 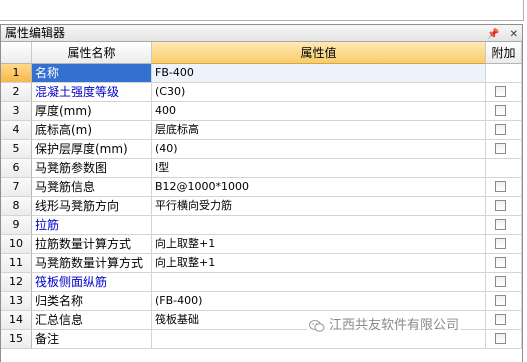 What do you see at coordinates (319, 53) in the screenshot?
I see `header-property-value: 属性值` at bounding box center [319, 53].